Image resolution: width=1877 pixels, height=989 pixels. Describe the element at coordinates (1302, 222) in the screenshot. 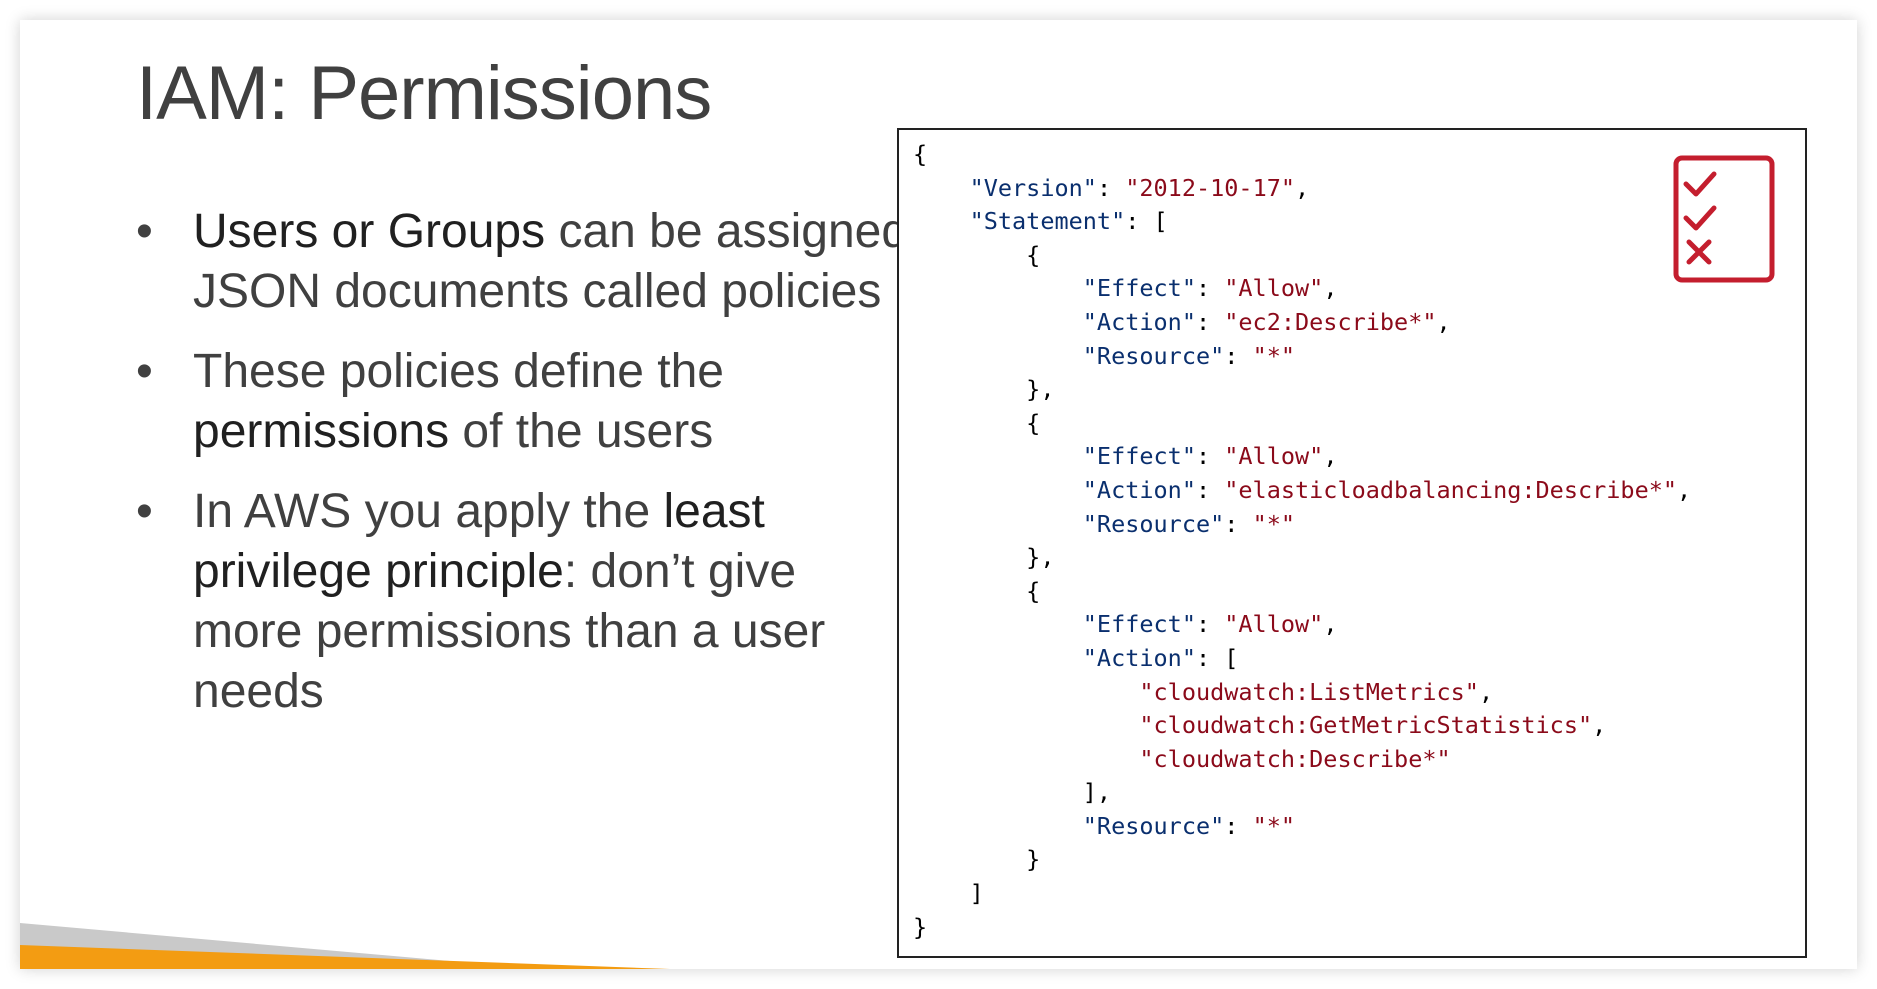

I see `code-line: "Statement": [` at that location.